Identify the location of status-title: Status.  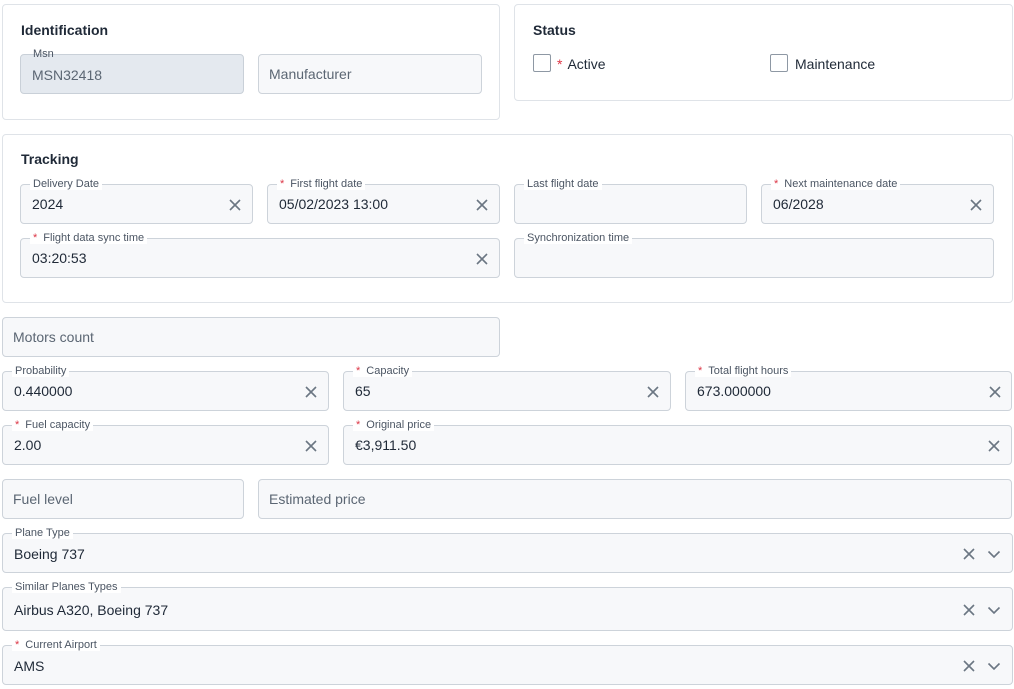
(554, 30).